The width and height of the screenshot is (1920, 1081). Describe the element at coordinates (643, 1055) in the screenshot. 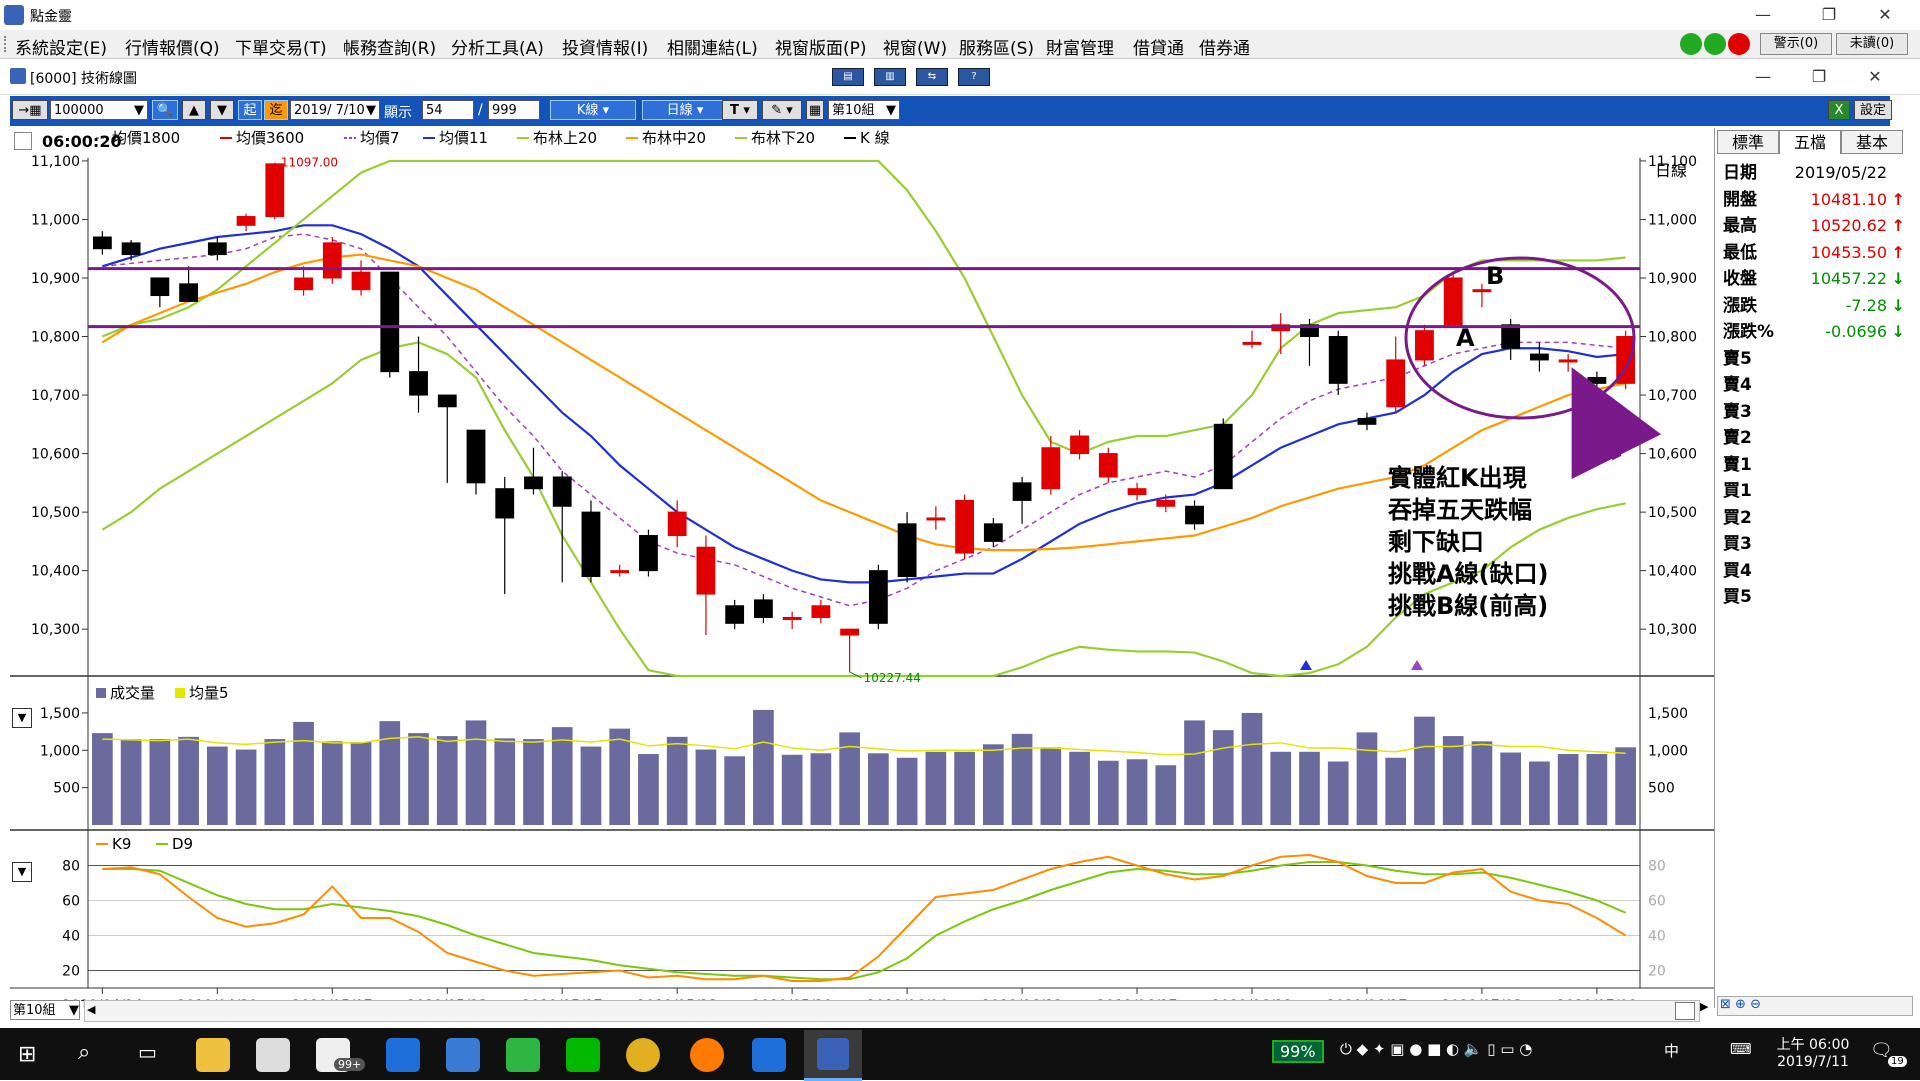

I see `chrome-browser-icon` at that location.